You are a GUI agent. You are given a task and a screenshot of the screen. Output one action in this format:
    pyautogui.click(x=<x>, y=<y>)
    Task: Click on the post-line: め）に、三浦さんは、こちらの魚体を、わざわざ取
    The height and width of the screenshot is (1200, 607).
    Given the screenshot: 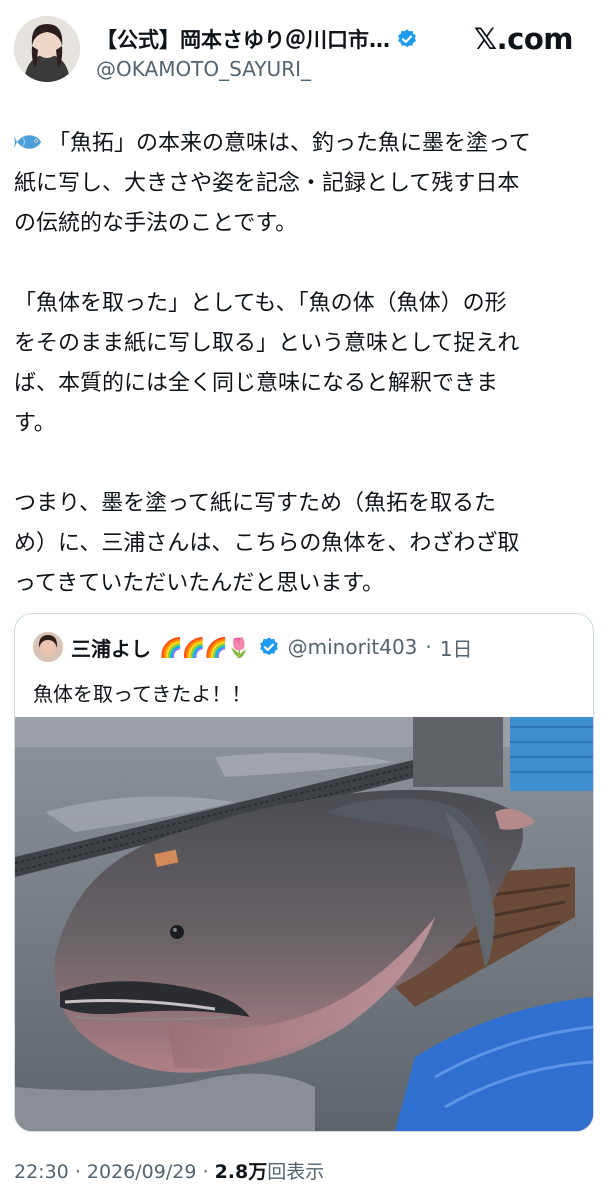 What is the action you would take?
    pyautogui.click(x=267, y=543)
    